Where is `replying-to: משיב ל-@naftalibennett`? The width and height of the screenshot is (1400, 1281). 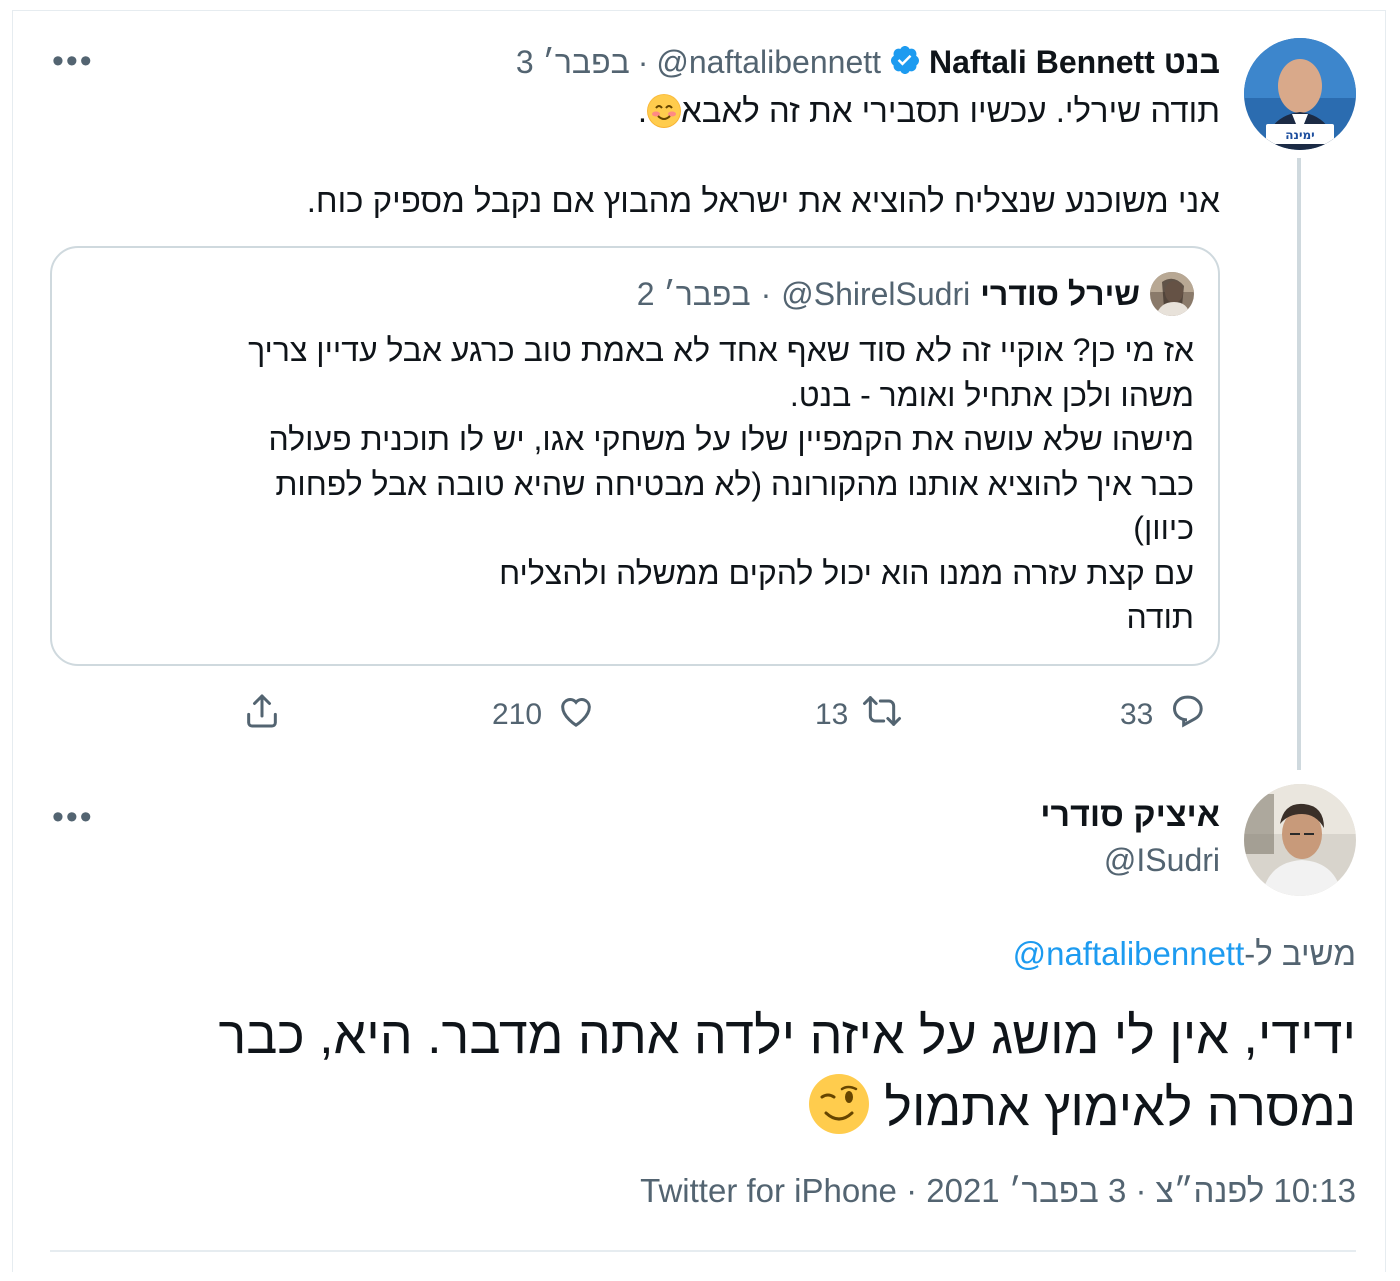 replying-to: משיב ל-@naftalibennett is located at coordinates (1184, 954).